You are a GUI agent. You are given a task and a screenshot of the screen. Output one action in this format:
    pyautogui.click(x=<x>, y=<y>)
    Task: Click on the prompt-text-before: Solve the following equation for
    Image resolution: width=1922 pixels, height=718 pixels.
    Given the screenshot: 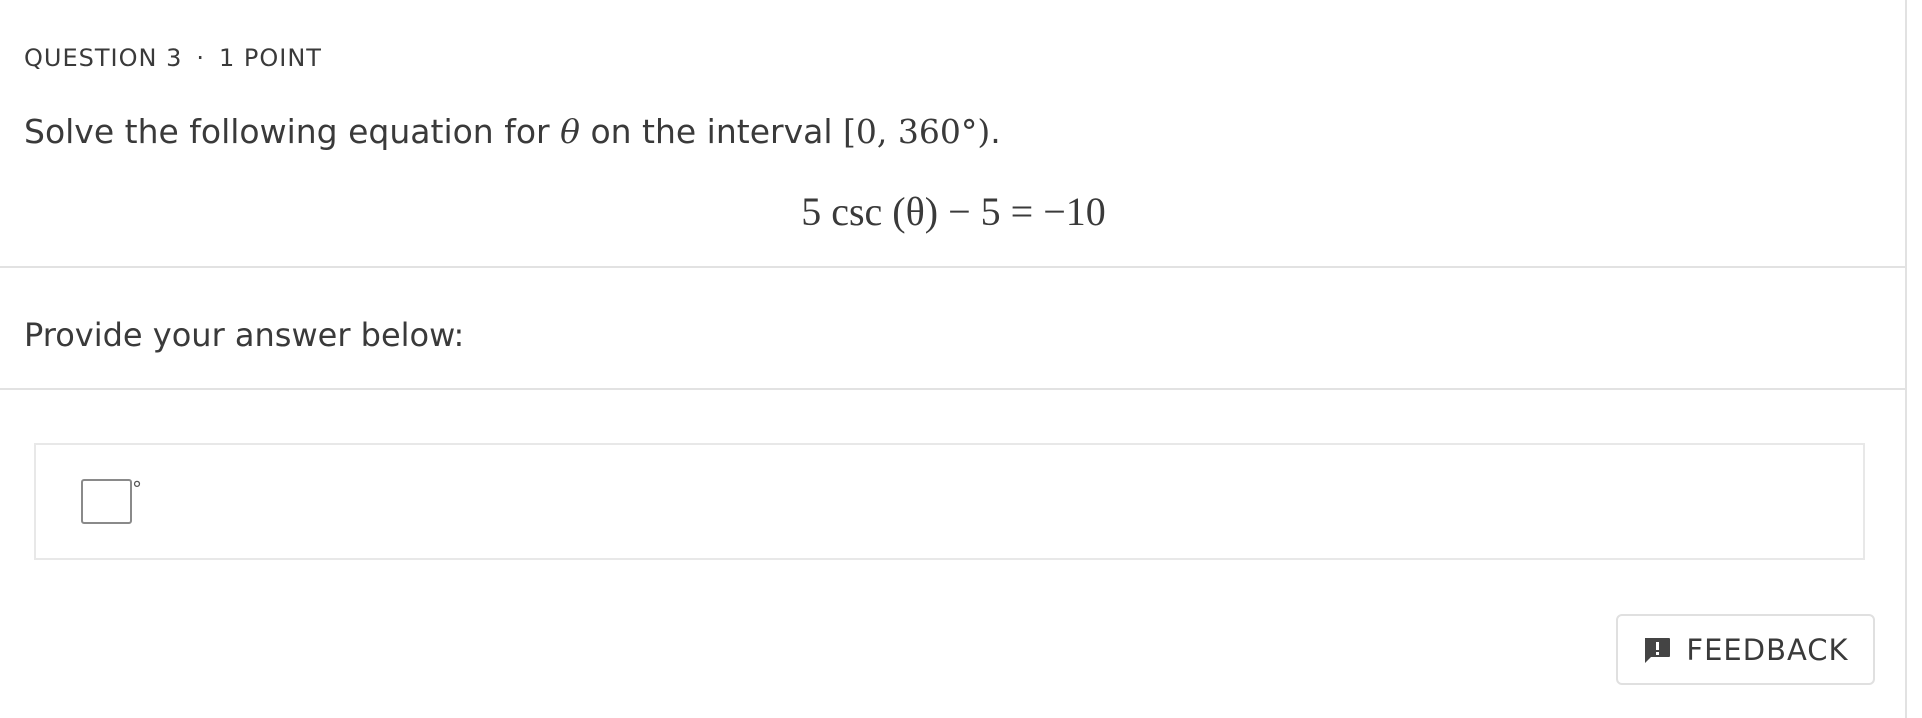 What is the action you would take?
    pyautogui.click(x=292, y=131)
    